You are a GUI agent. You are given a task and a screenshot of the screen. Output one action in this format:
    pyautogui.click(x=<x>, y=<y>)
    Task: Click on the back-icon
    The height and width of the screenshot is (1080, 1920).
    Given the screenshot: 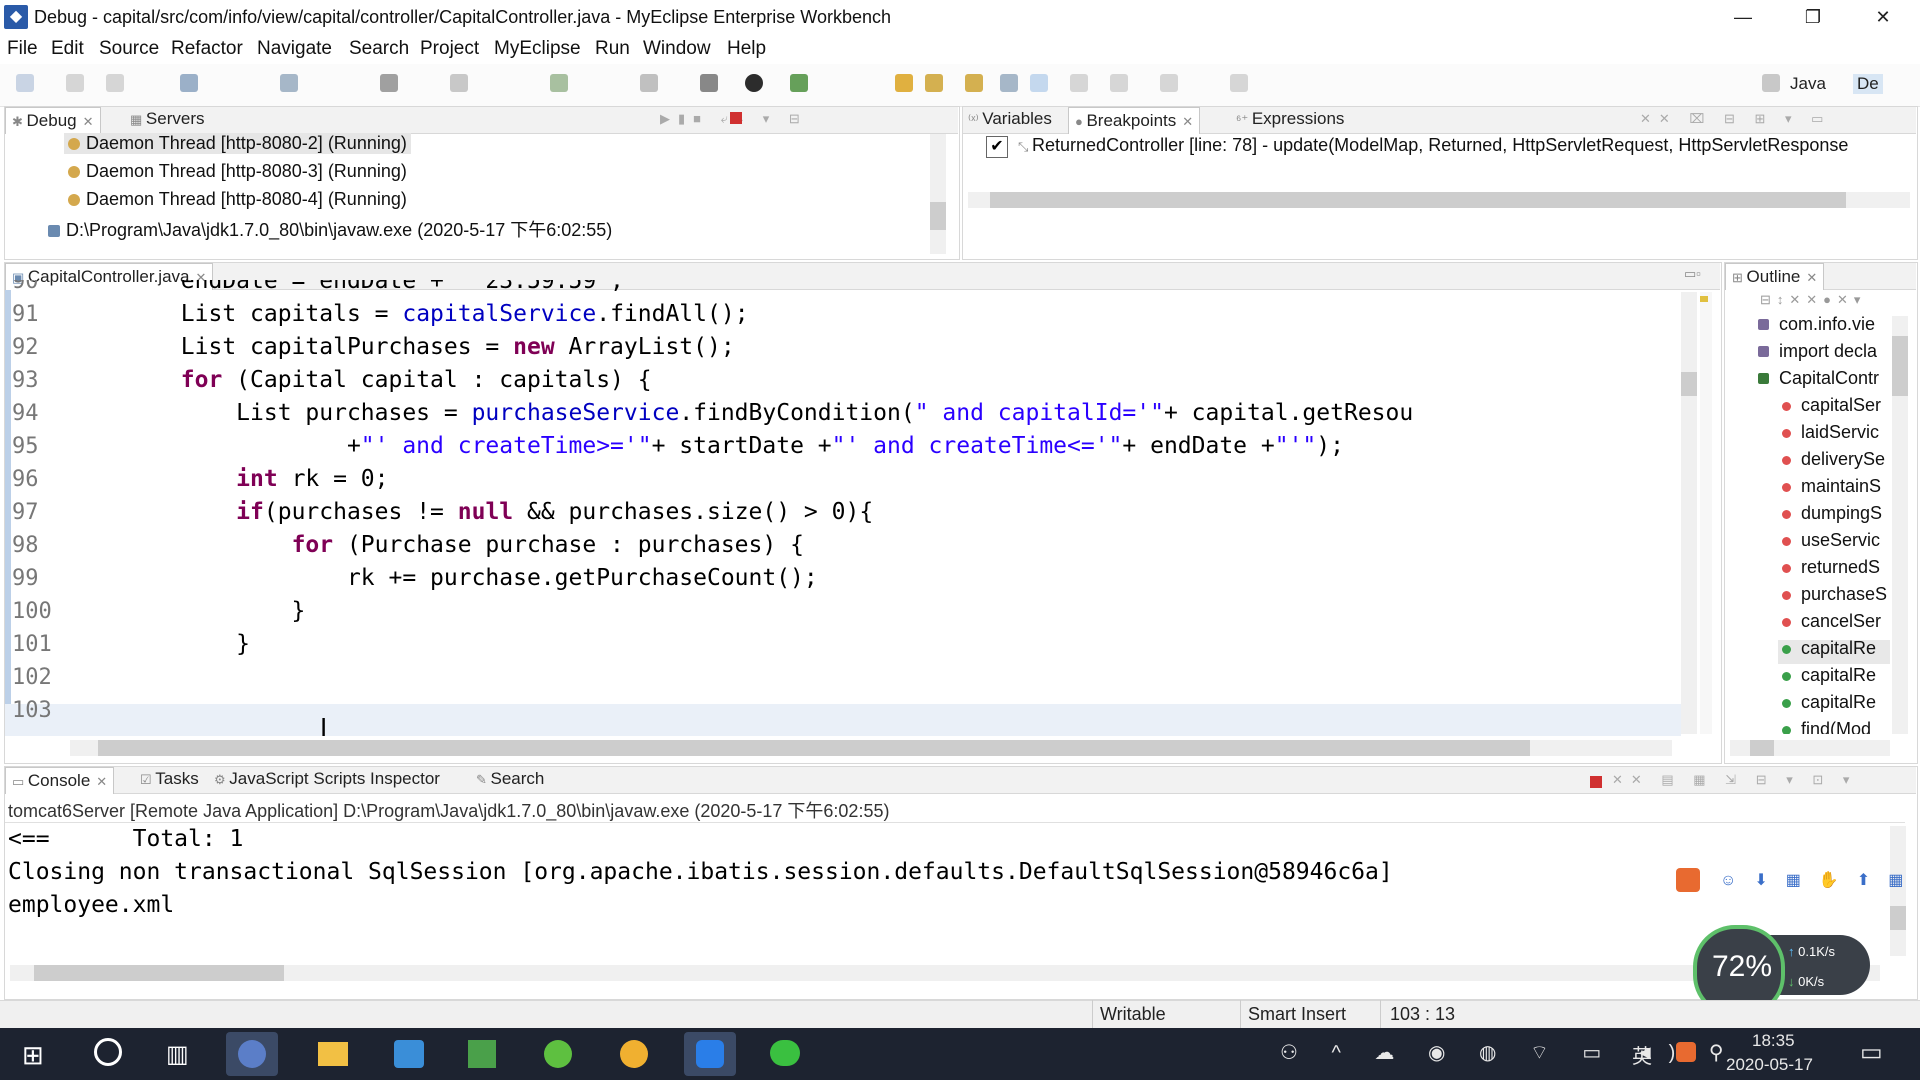 What is the action you would take?
    pyautogui.click(x=1169, y=83)
    